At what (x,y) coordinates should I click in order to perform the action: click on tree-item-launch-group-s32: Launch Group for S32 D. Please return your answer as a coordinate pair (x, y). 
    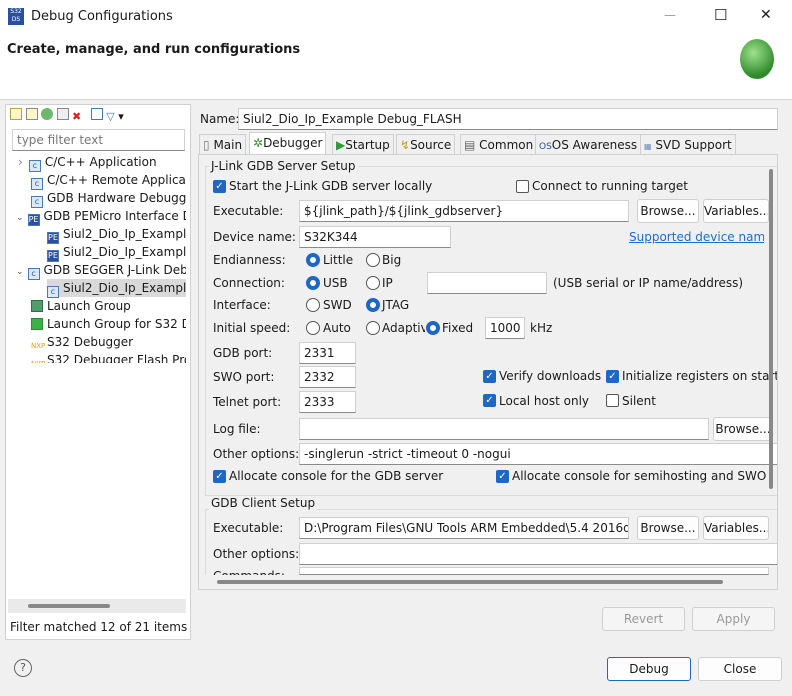
    Looking at the image, I should click on (108, 324).